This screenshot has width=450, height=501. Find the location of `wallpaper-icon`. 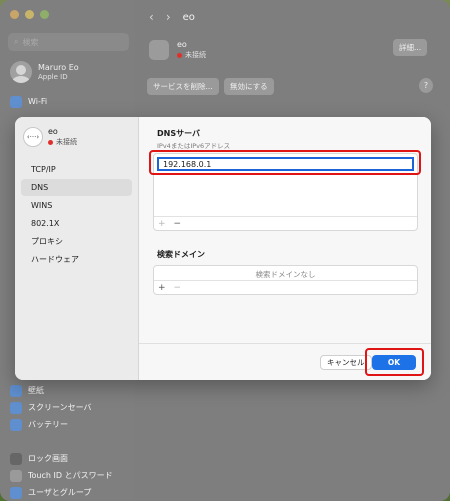

wallpaper-icon is located at coordinates (16, 390).